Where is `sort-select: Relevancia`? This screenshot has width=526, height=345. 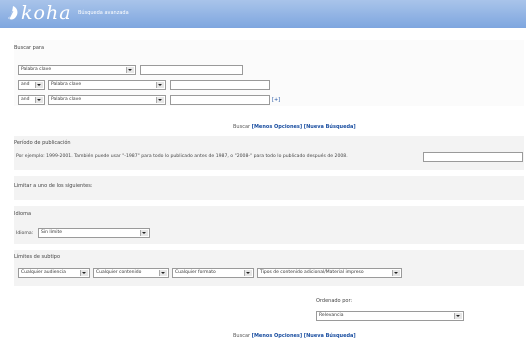
sort-select: Relevancia is located at coordinates (390, 316).